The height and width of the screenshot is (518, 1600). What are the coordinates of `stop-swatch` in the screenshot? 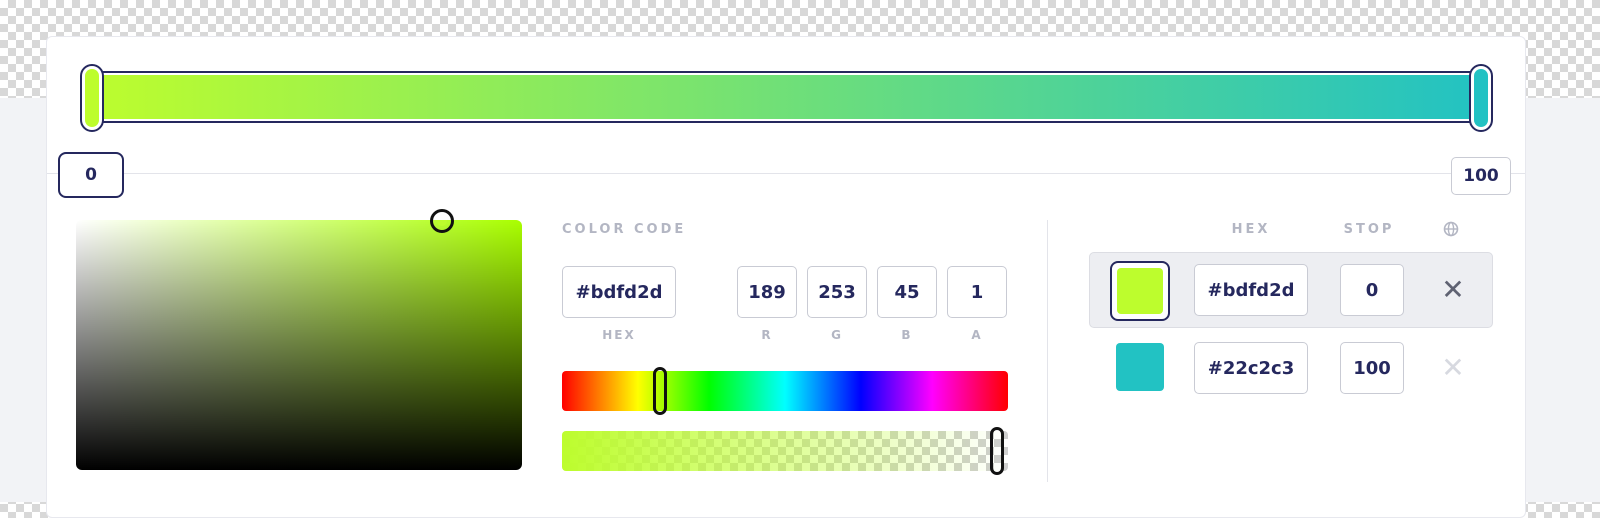 It's located at (1140, 367).